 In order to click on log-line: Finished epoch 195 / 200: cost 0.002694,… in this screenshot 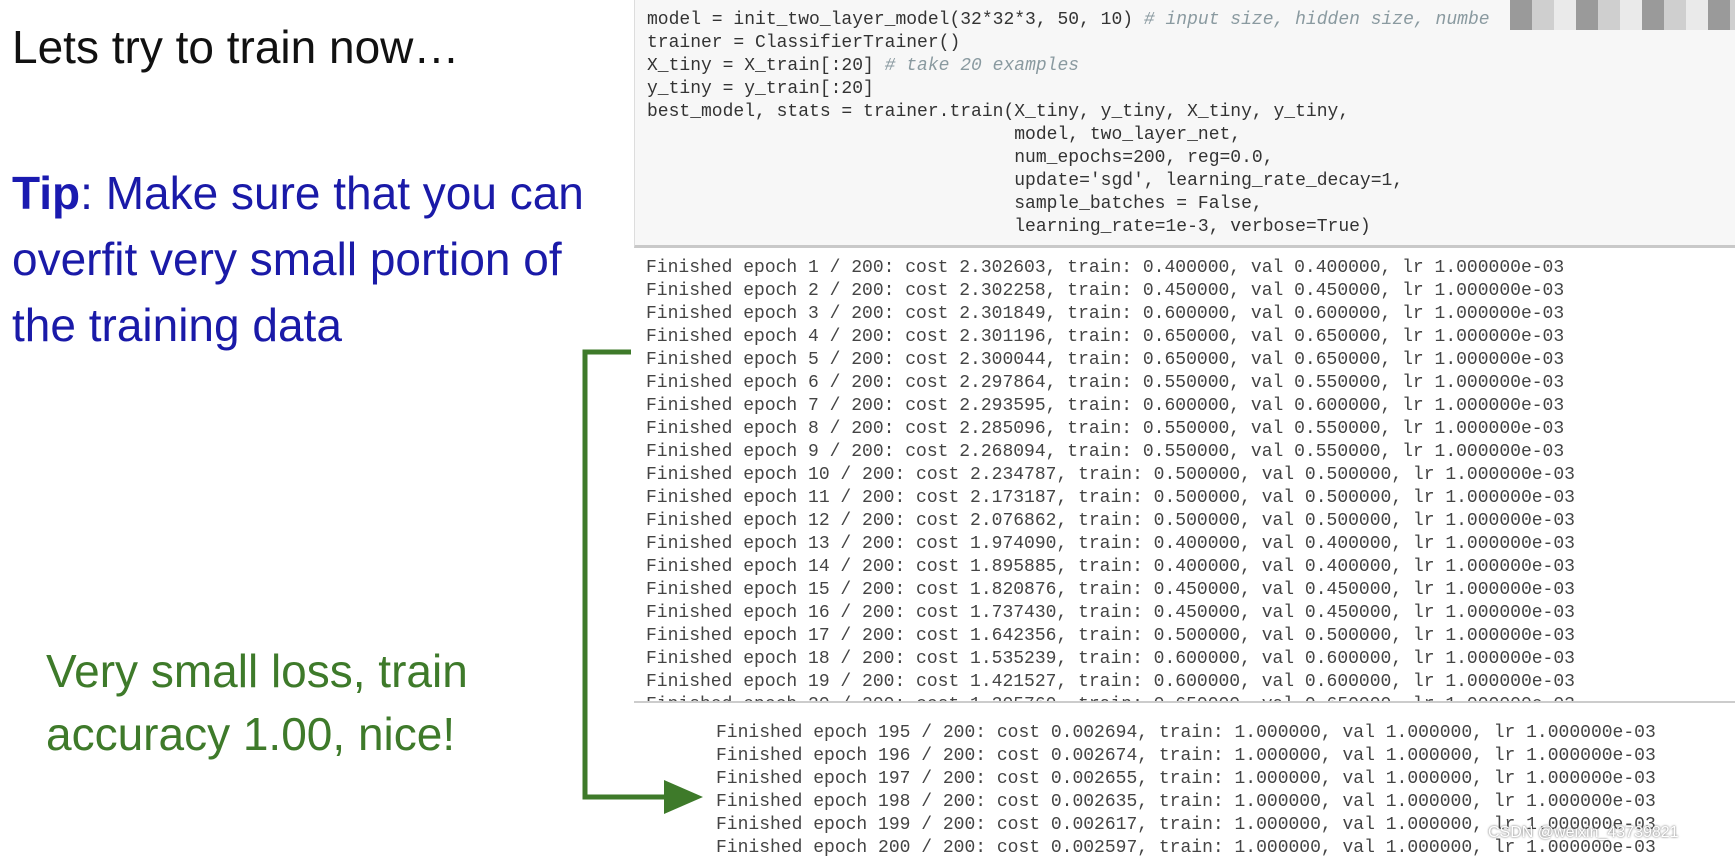, I will do `click(1186, 733)`.